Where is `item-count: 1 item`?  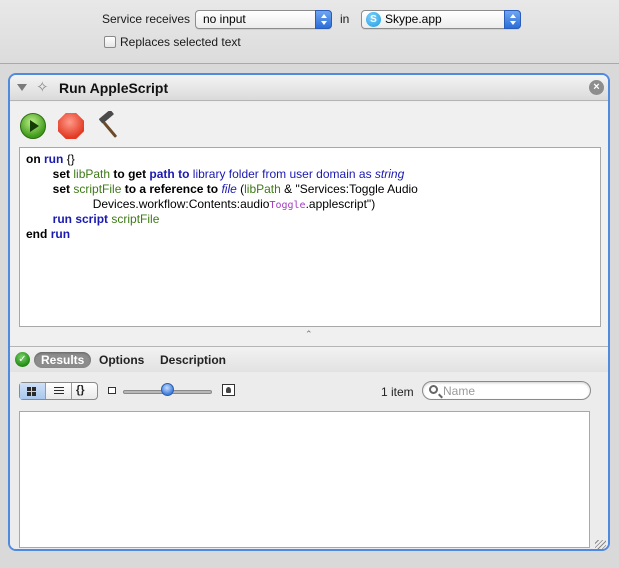 item-count: 1 item is located at coordinates (397, 392).